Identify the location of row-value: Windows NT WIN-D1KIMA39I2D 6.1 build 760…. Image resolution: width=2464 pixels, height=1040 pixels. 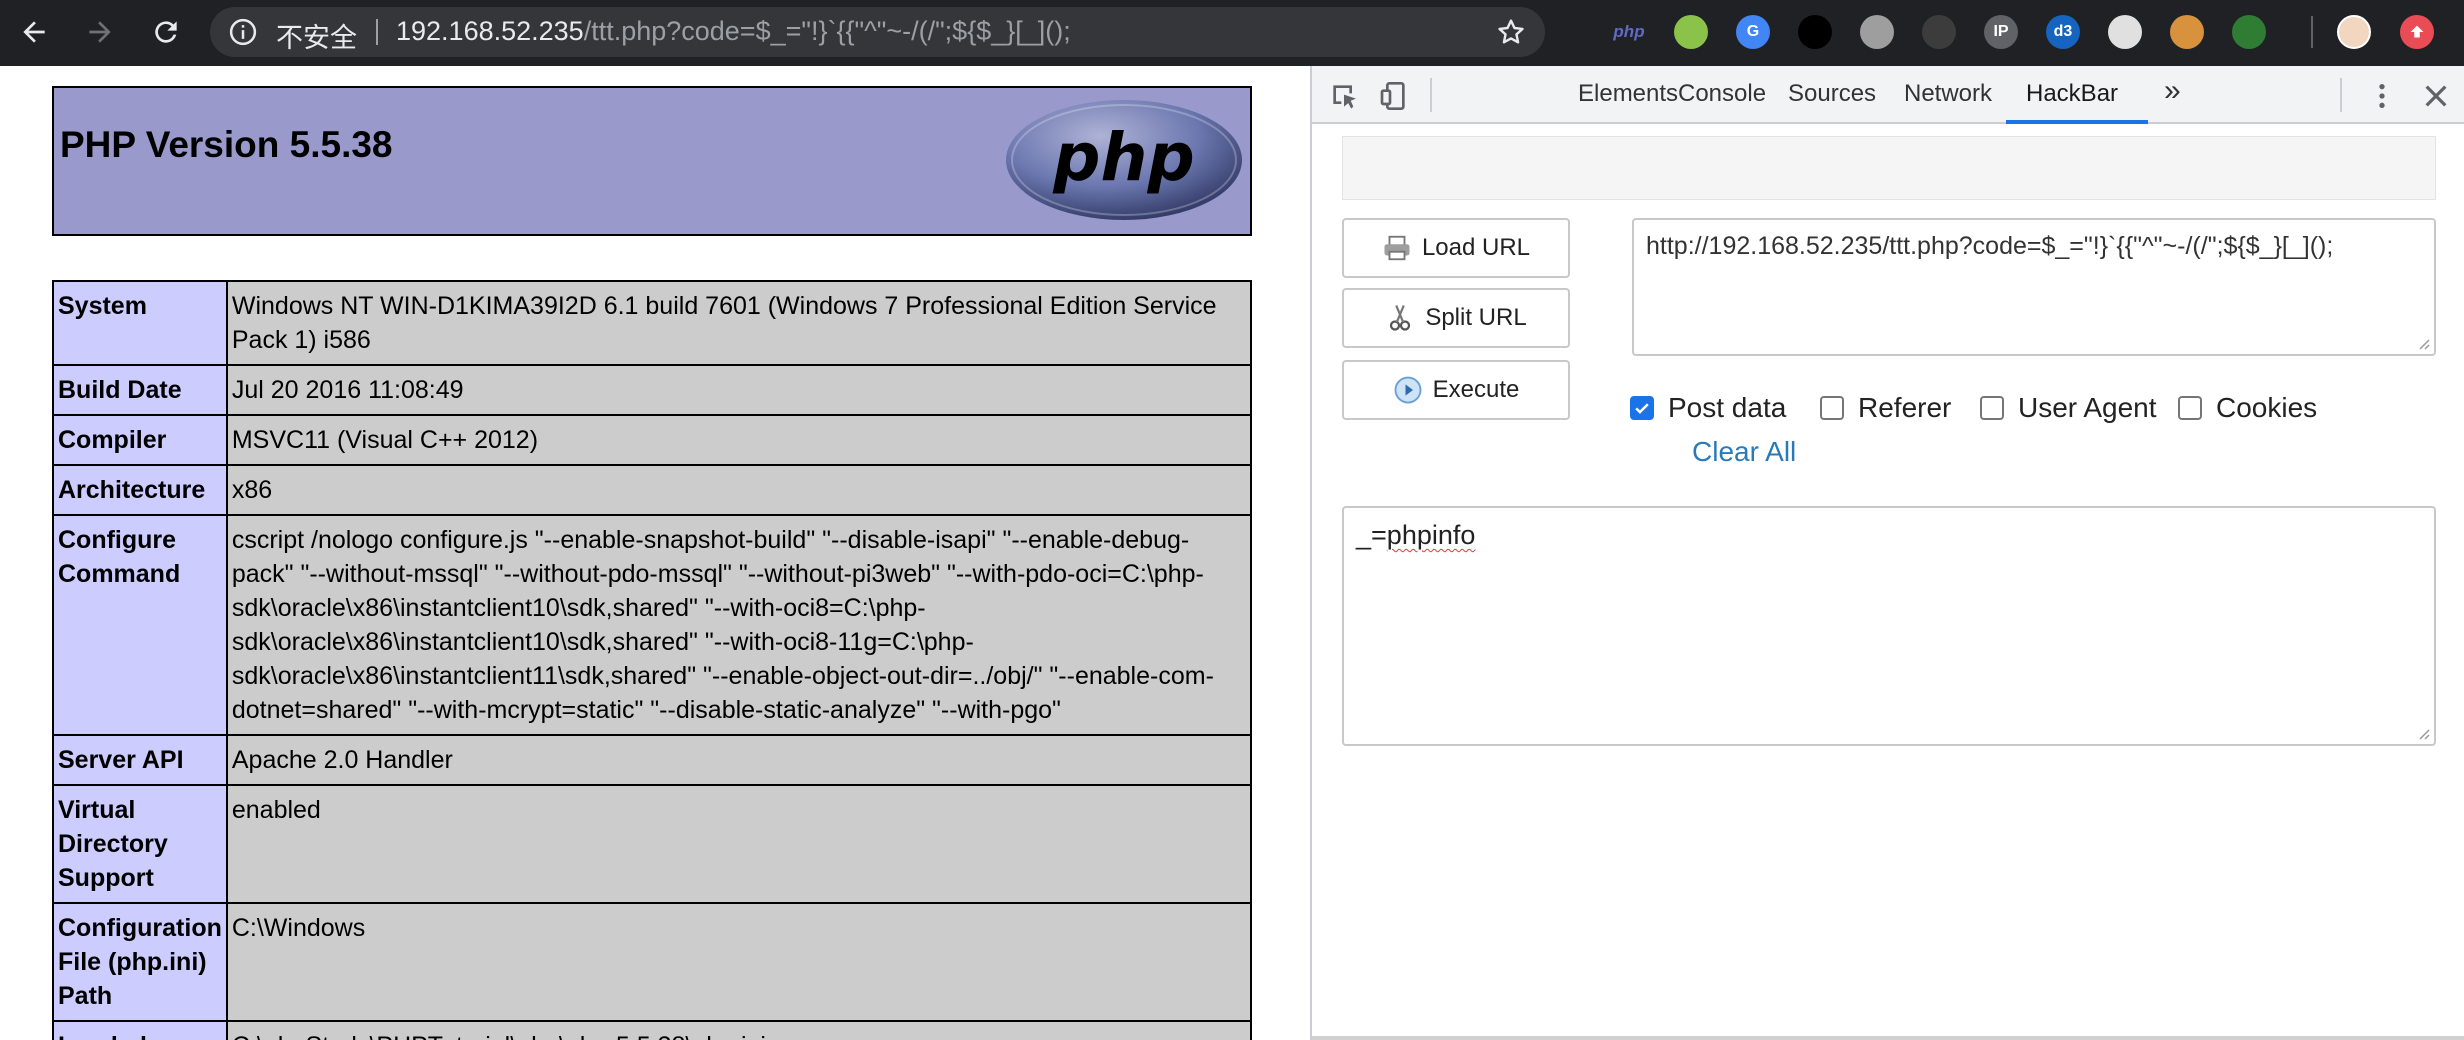
(739, 323).